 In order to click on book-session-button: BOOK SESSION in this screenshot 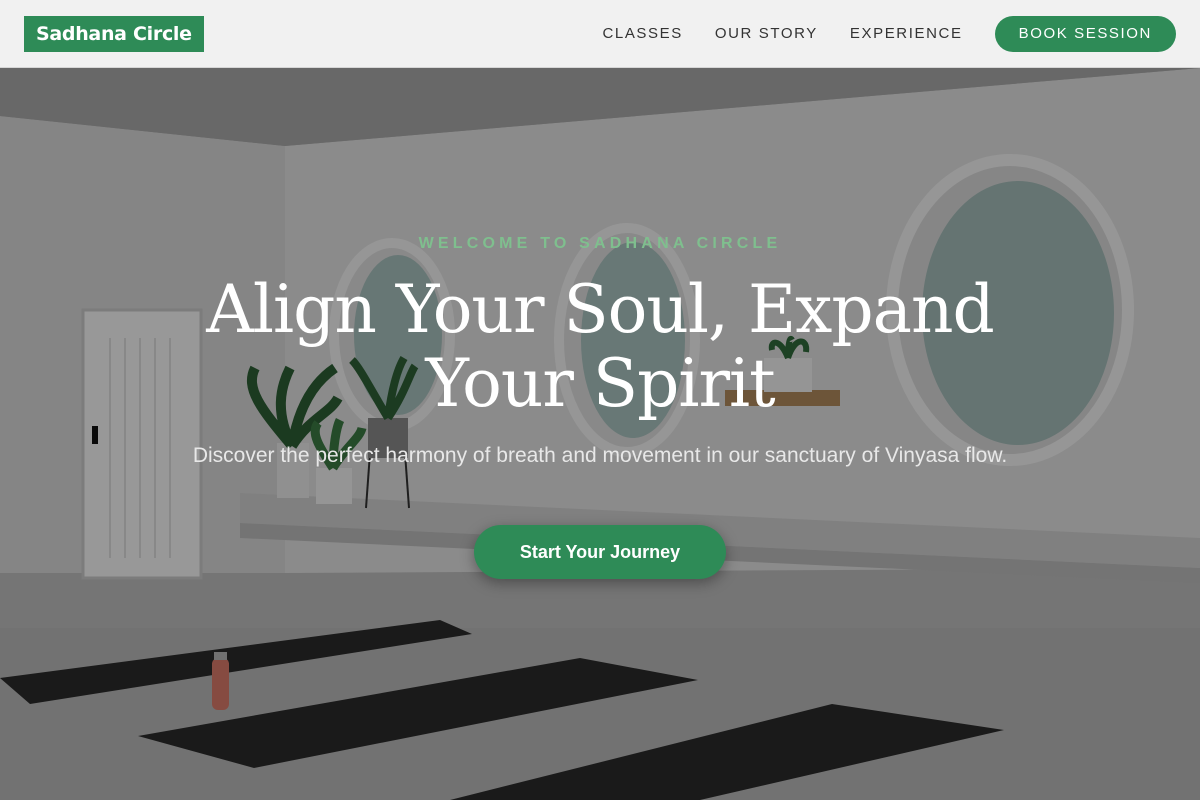, I will do `click(1085, 33)`.